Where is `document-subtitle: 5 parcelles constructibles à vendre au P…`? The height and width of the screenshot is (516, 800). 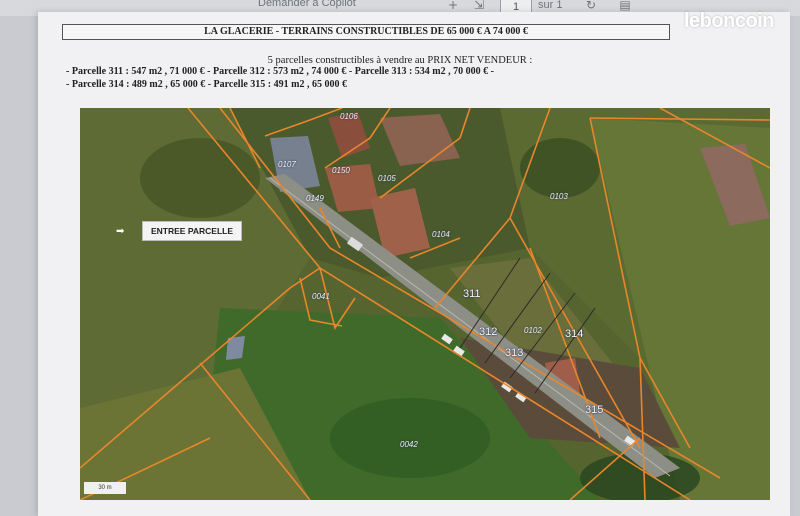
document-subtitle: 5 parcelles constructibles à vendre au P… is located at coordinates (400, 60).